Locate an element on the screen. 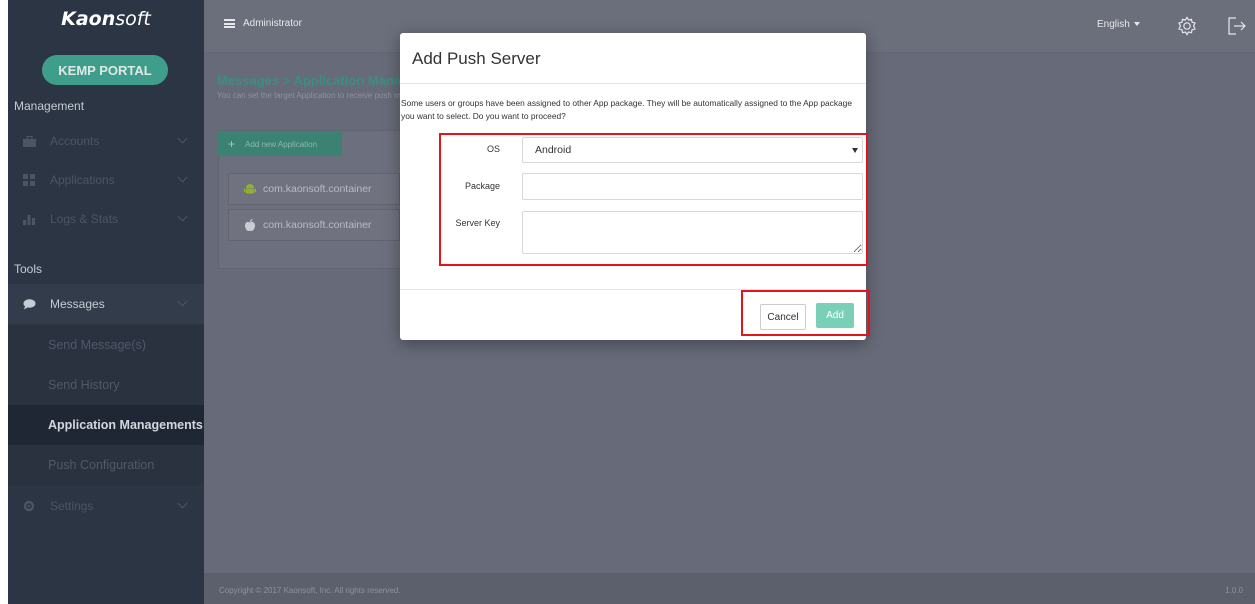 This screenshot has height=604, width=1255. sidebar-item-label: Applications is located at coordinates (82, 180).